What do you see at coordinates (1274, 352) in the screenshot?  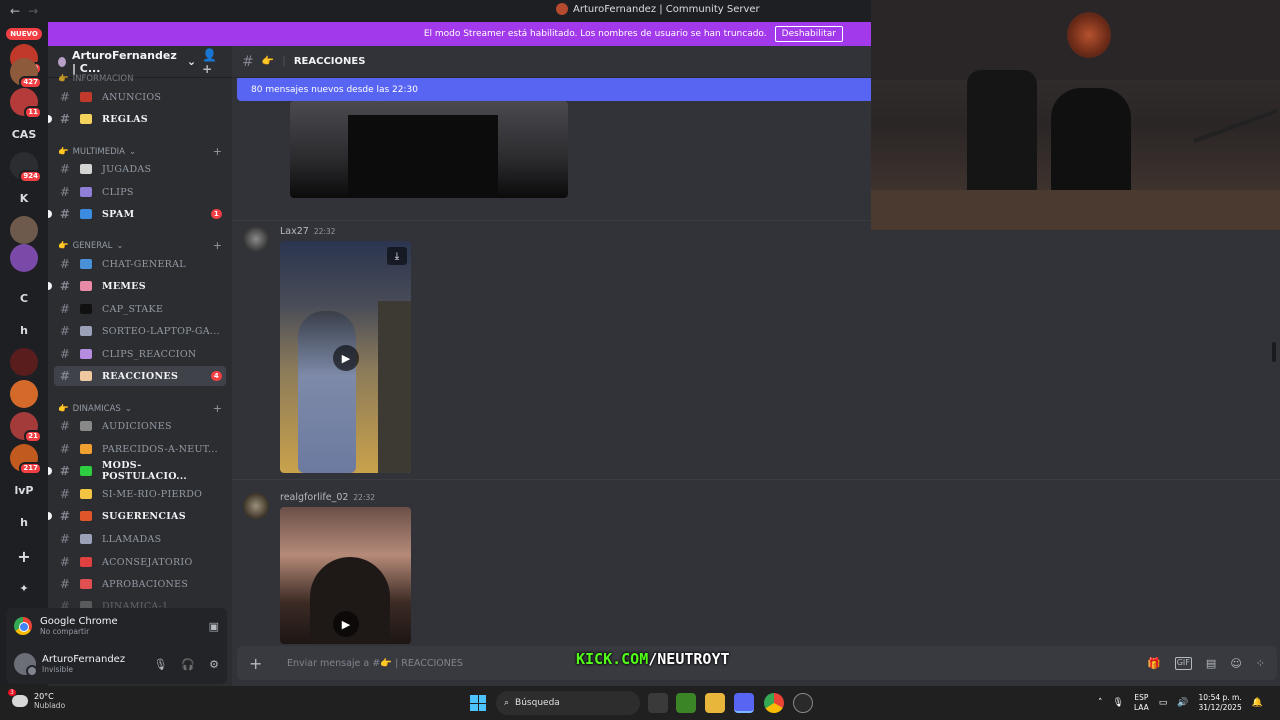 I see `chat-scrollbar` at bounding box center [1274, 352].